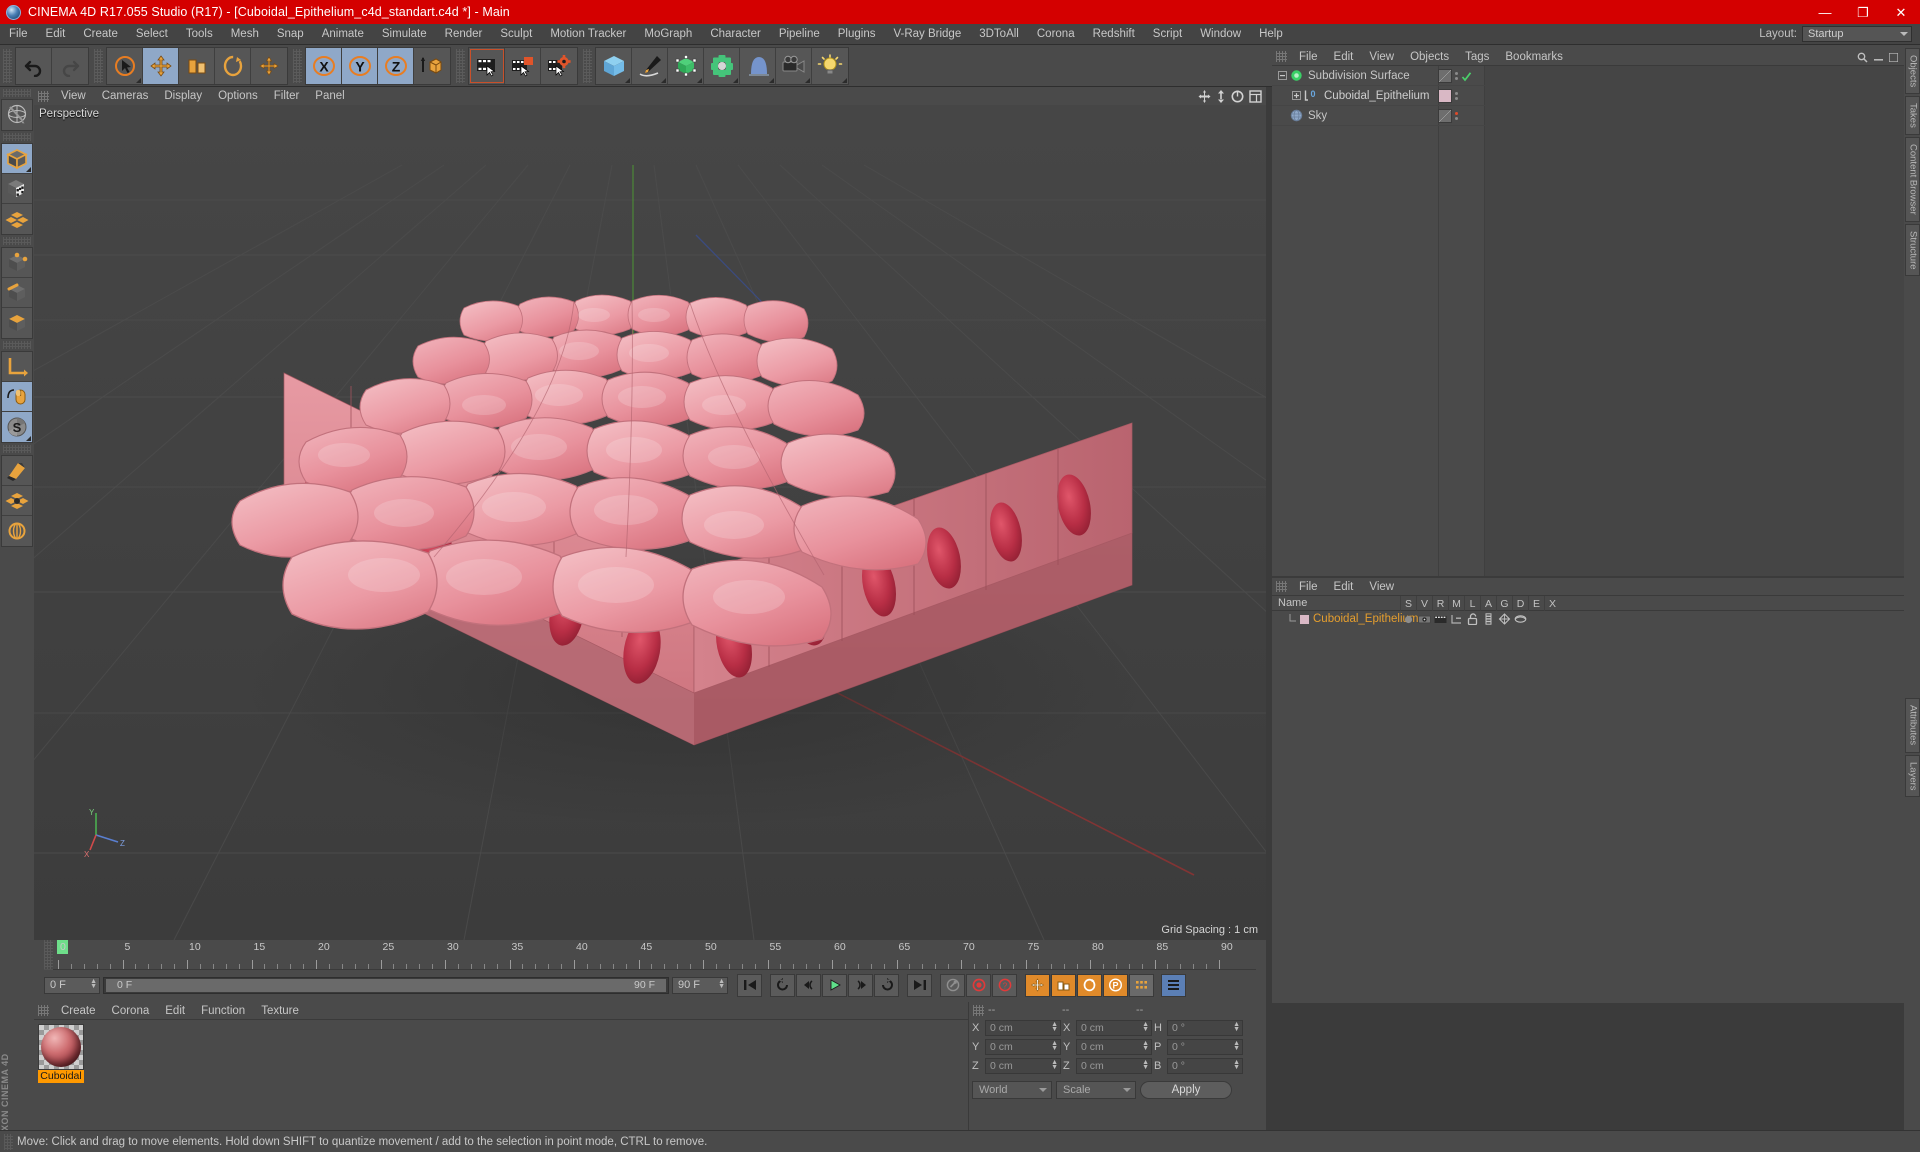 This screenshot has width=1920, height=1152. What do you see at coordinates (233, 65) in the screenshot?
I see `rotate-tool-button` at bounding box center [233, 65].